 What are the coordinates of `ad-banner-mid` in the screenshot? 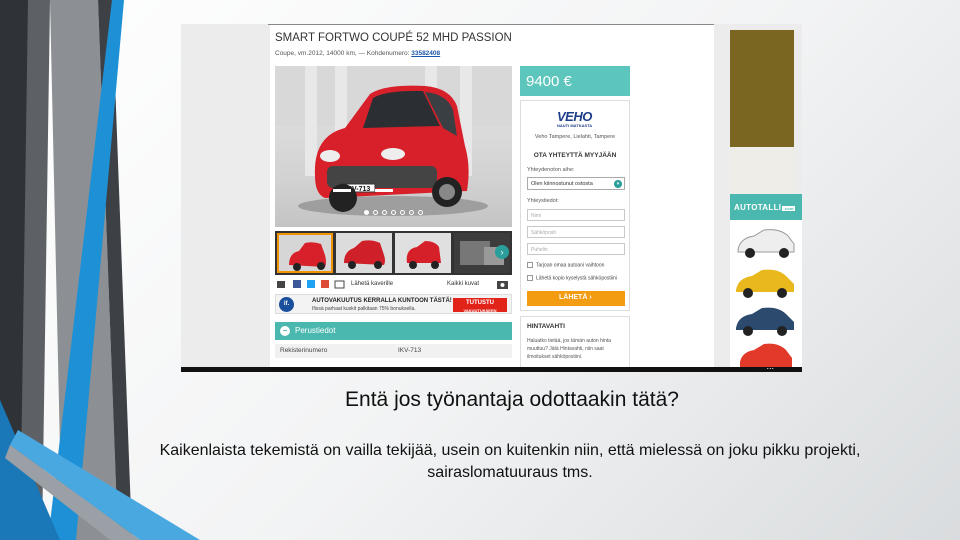 It's located at (762, 170).